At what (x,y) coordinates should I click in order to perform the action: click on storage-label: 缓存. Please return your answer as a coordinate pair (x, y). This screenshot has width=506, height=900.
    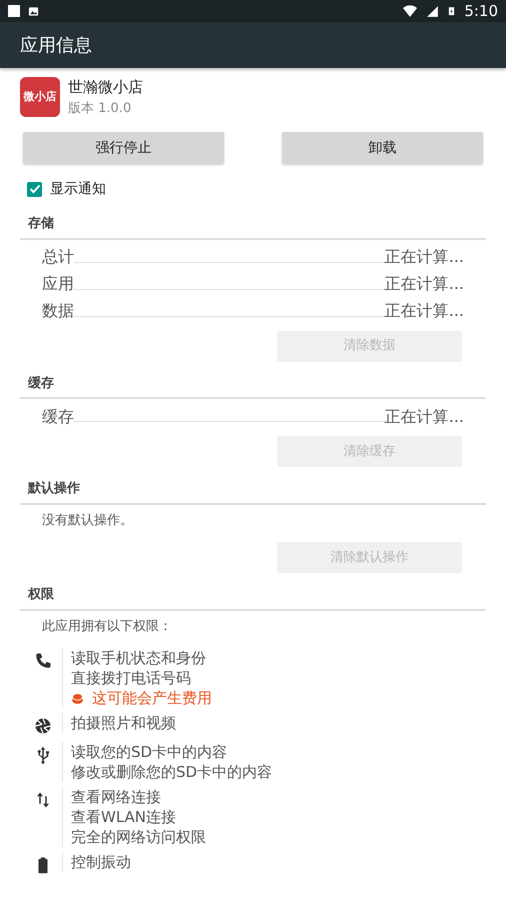
    Looking at the image, I should click on (58, 417).